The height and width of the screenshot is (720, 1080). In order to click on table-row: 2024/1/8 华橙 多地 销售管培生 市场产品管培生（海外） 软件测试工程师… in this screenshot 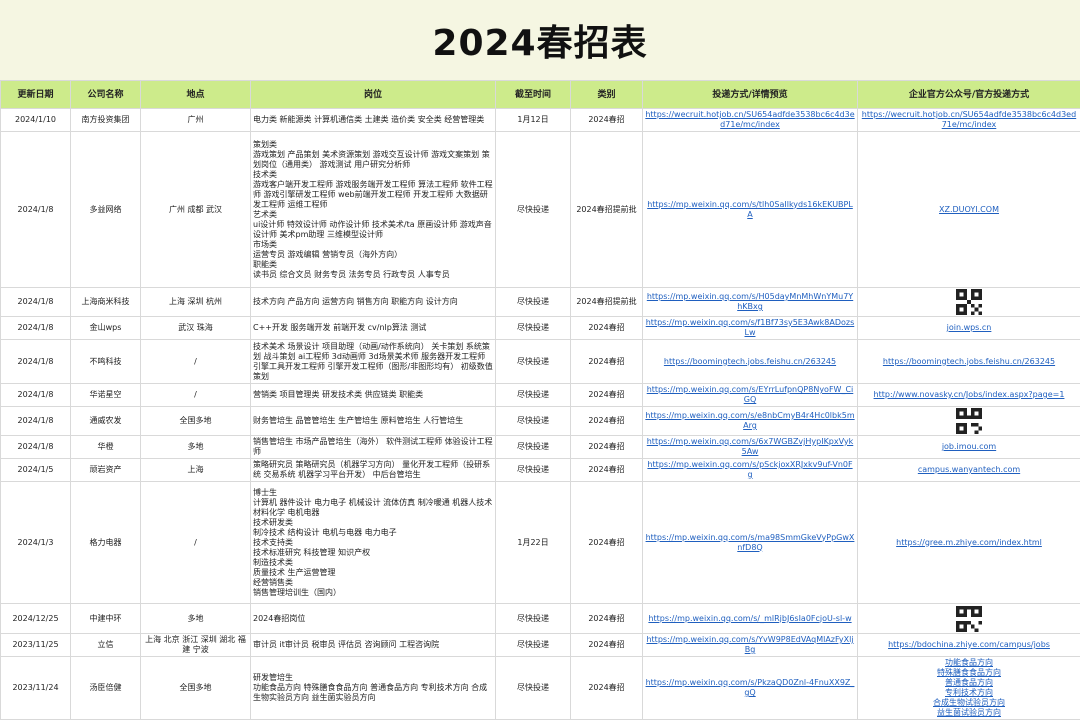, I will do `click(540, 447)`.